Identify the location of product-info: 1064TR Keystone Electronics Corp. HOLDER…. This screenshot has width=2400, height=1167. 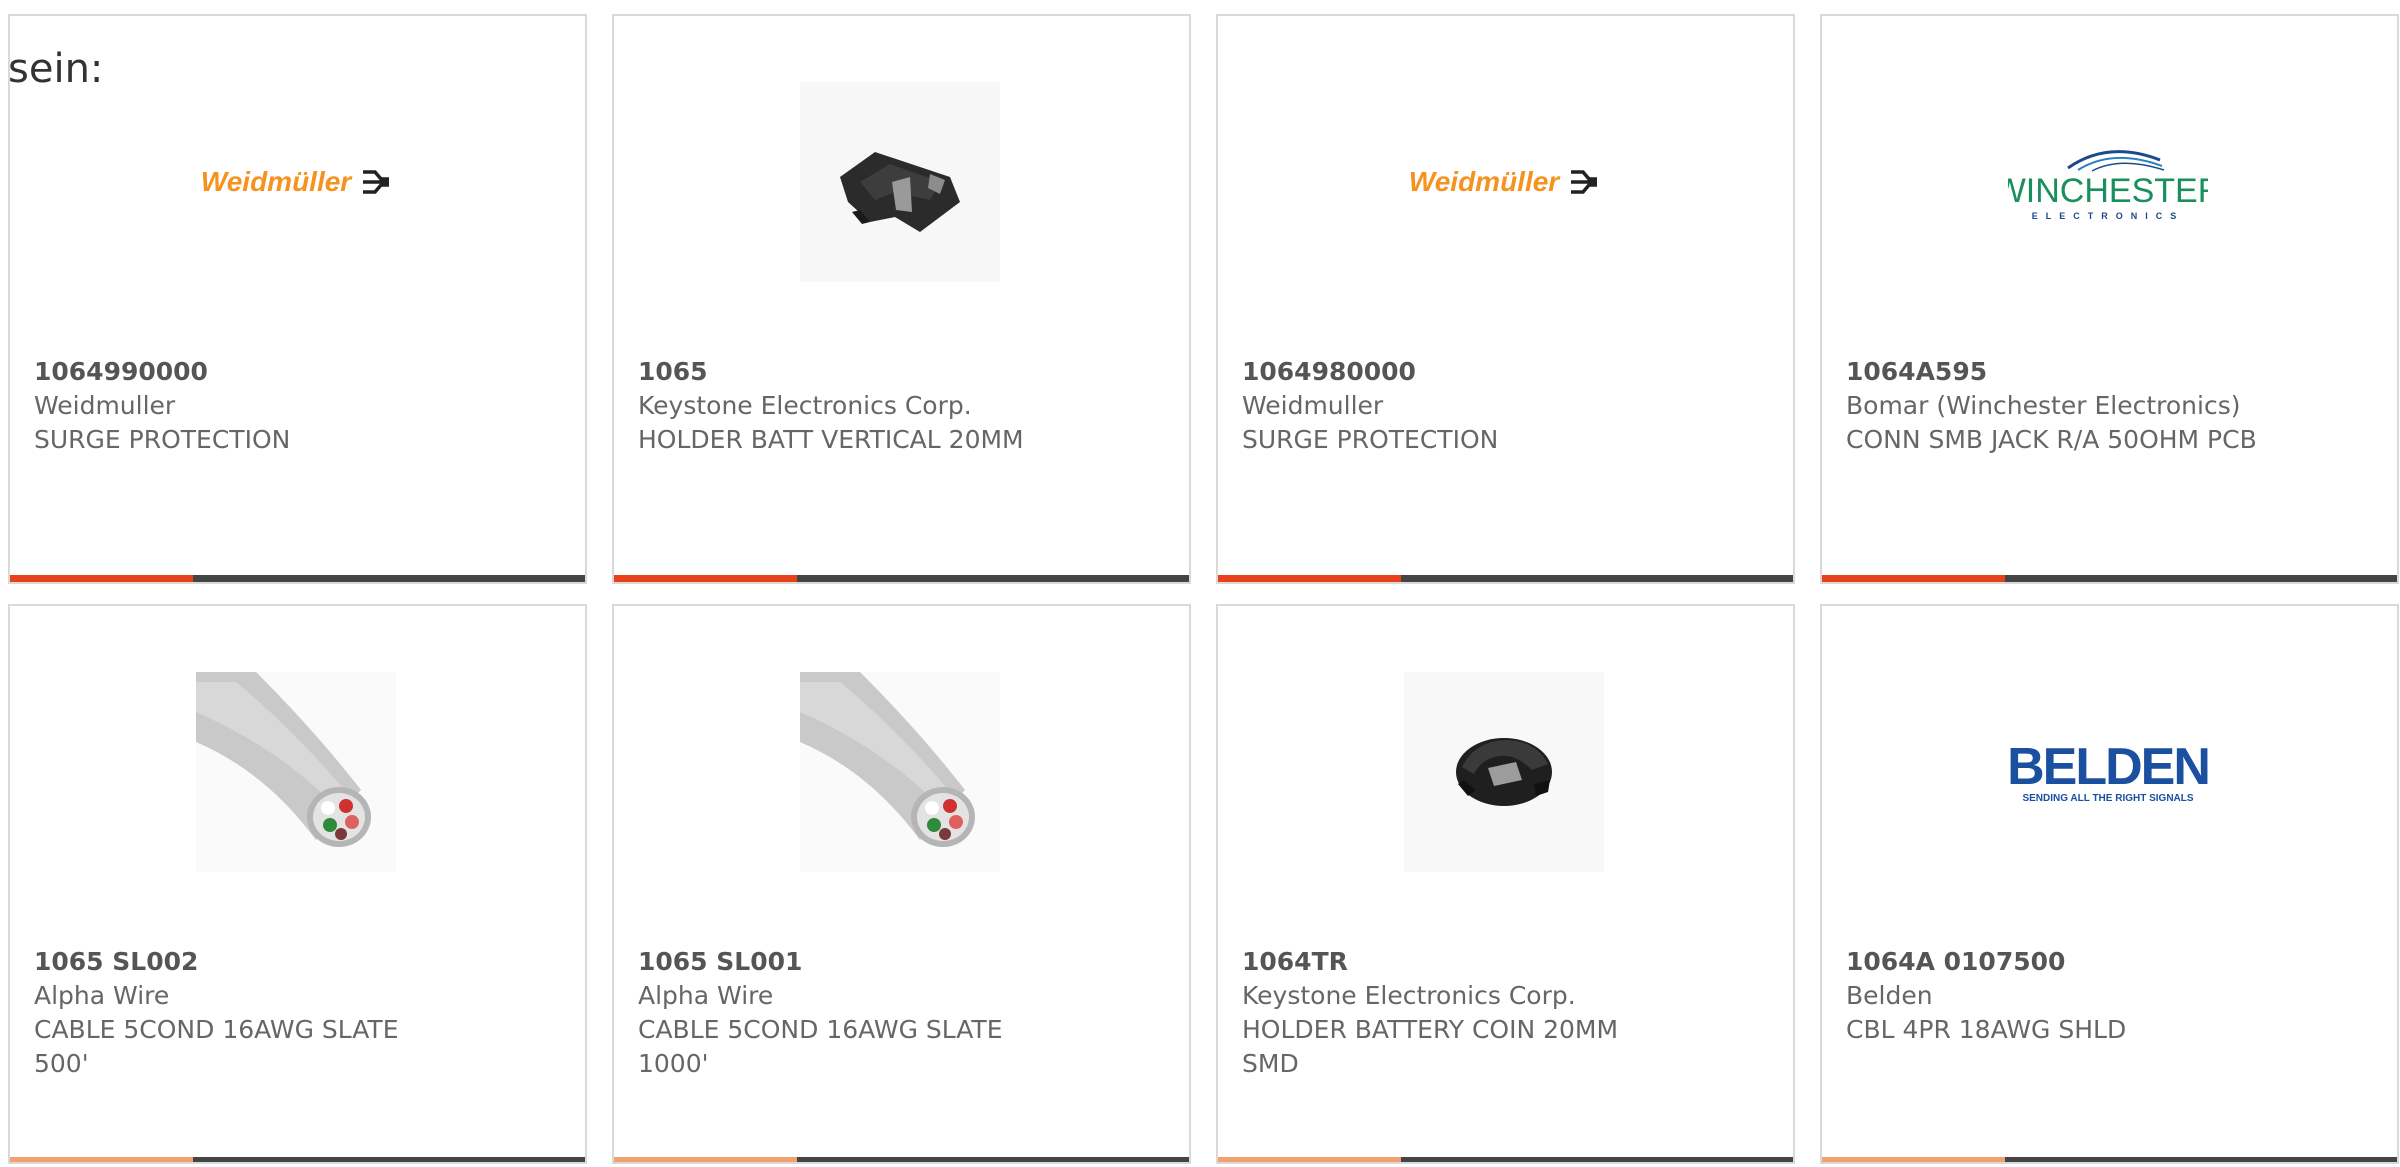
(1507, 1013).